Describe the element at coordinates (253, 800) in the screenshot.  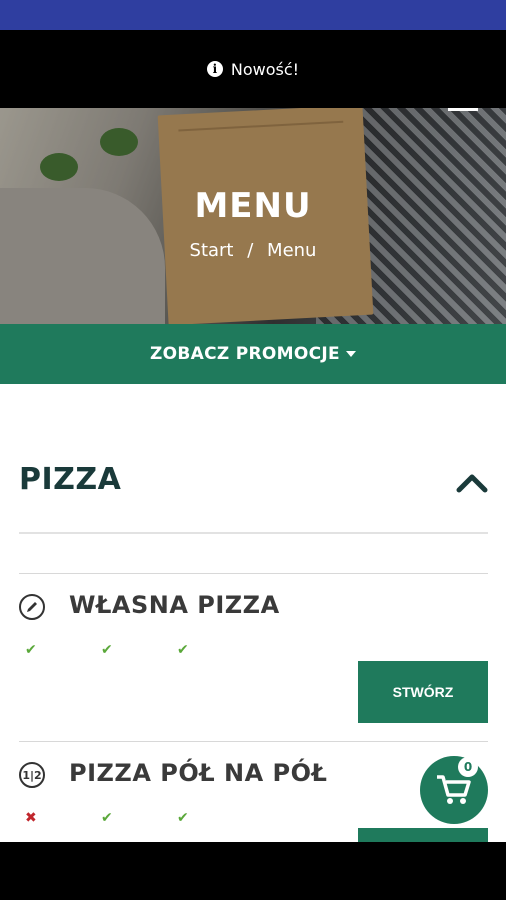
I see `product-item: 1|2 PIZZA PÓŁ NA PÓŁ ✖ ✔ ✔` at that location.